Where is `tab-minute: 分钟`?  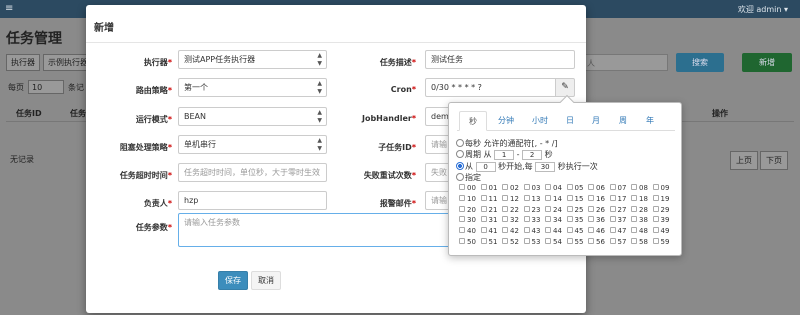
tab-minute: 分钟 is located at coordinates (506, 121).